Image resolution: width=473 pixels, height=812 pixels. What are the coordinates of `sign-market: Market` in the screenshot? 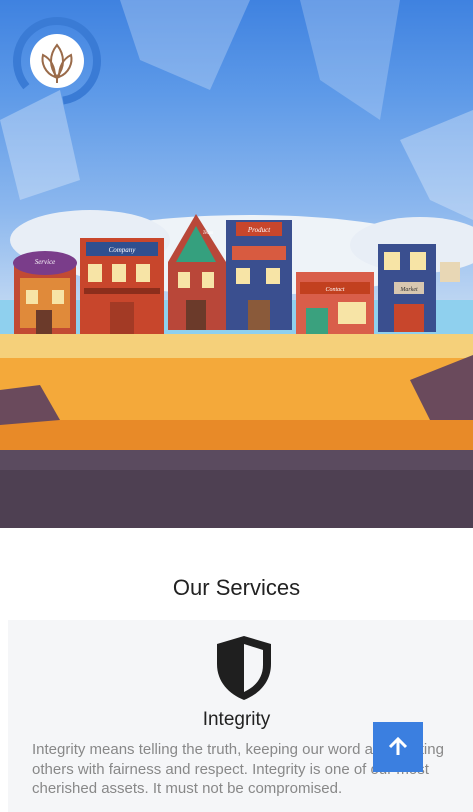 It's located at (408, 290).